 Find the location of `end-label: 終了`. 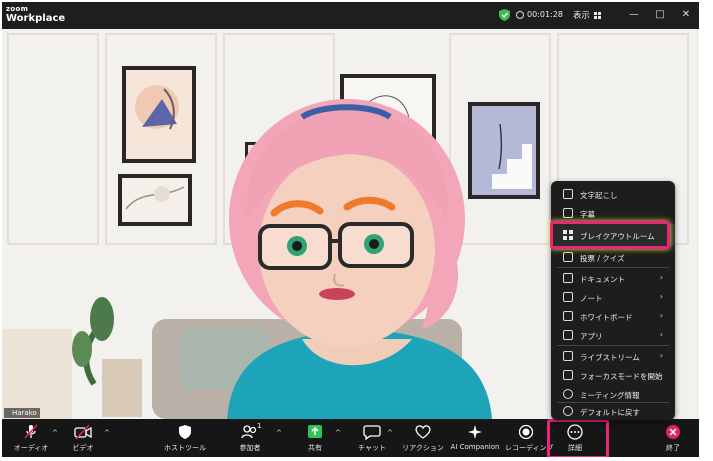

end-label: 終了 is located at coordinates (673, 448).